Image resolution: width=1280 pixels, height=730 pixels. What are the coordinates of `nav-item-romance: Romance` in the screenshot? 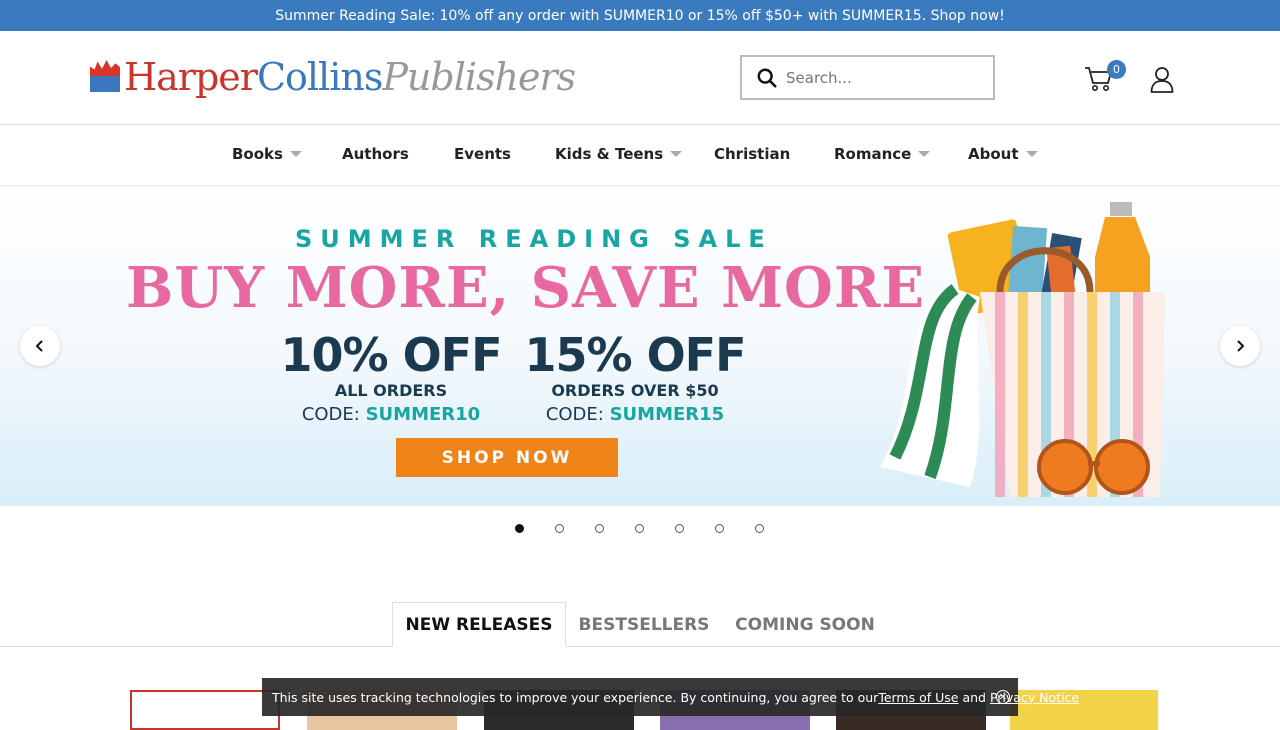 It's located at (882, 154).